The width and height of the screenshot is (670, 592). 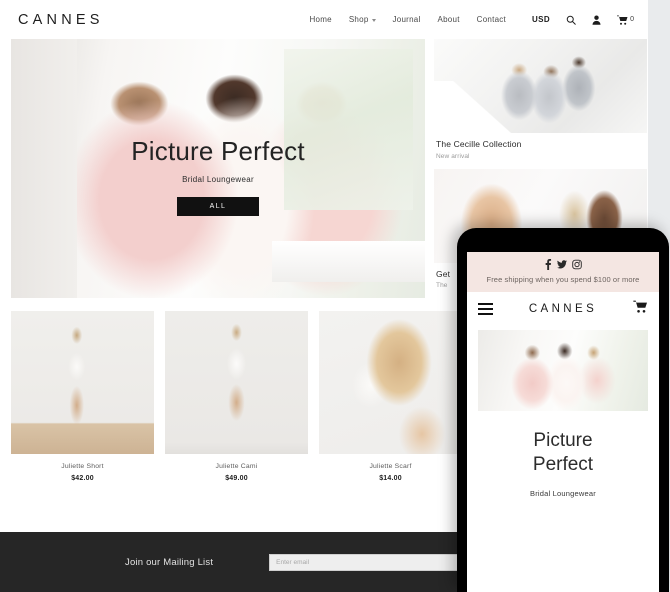 I want to click on currency-selector: USD, so click(x=541, y=19).